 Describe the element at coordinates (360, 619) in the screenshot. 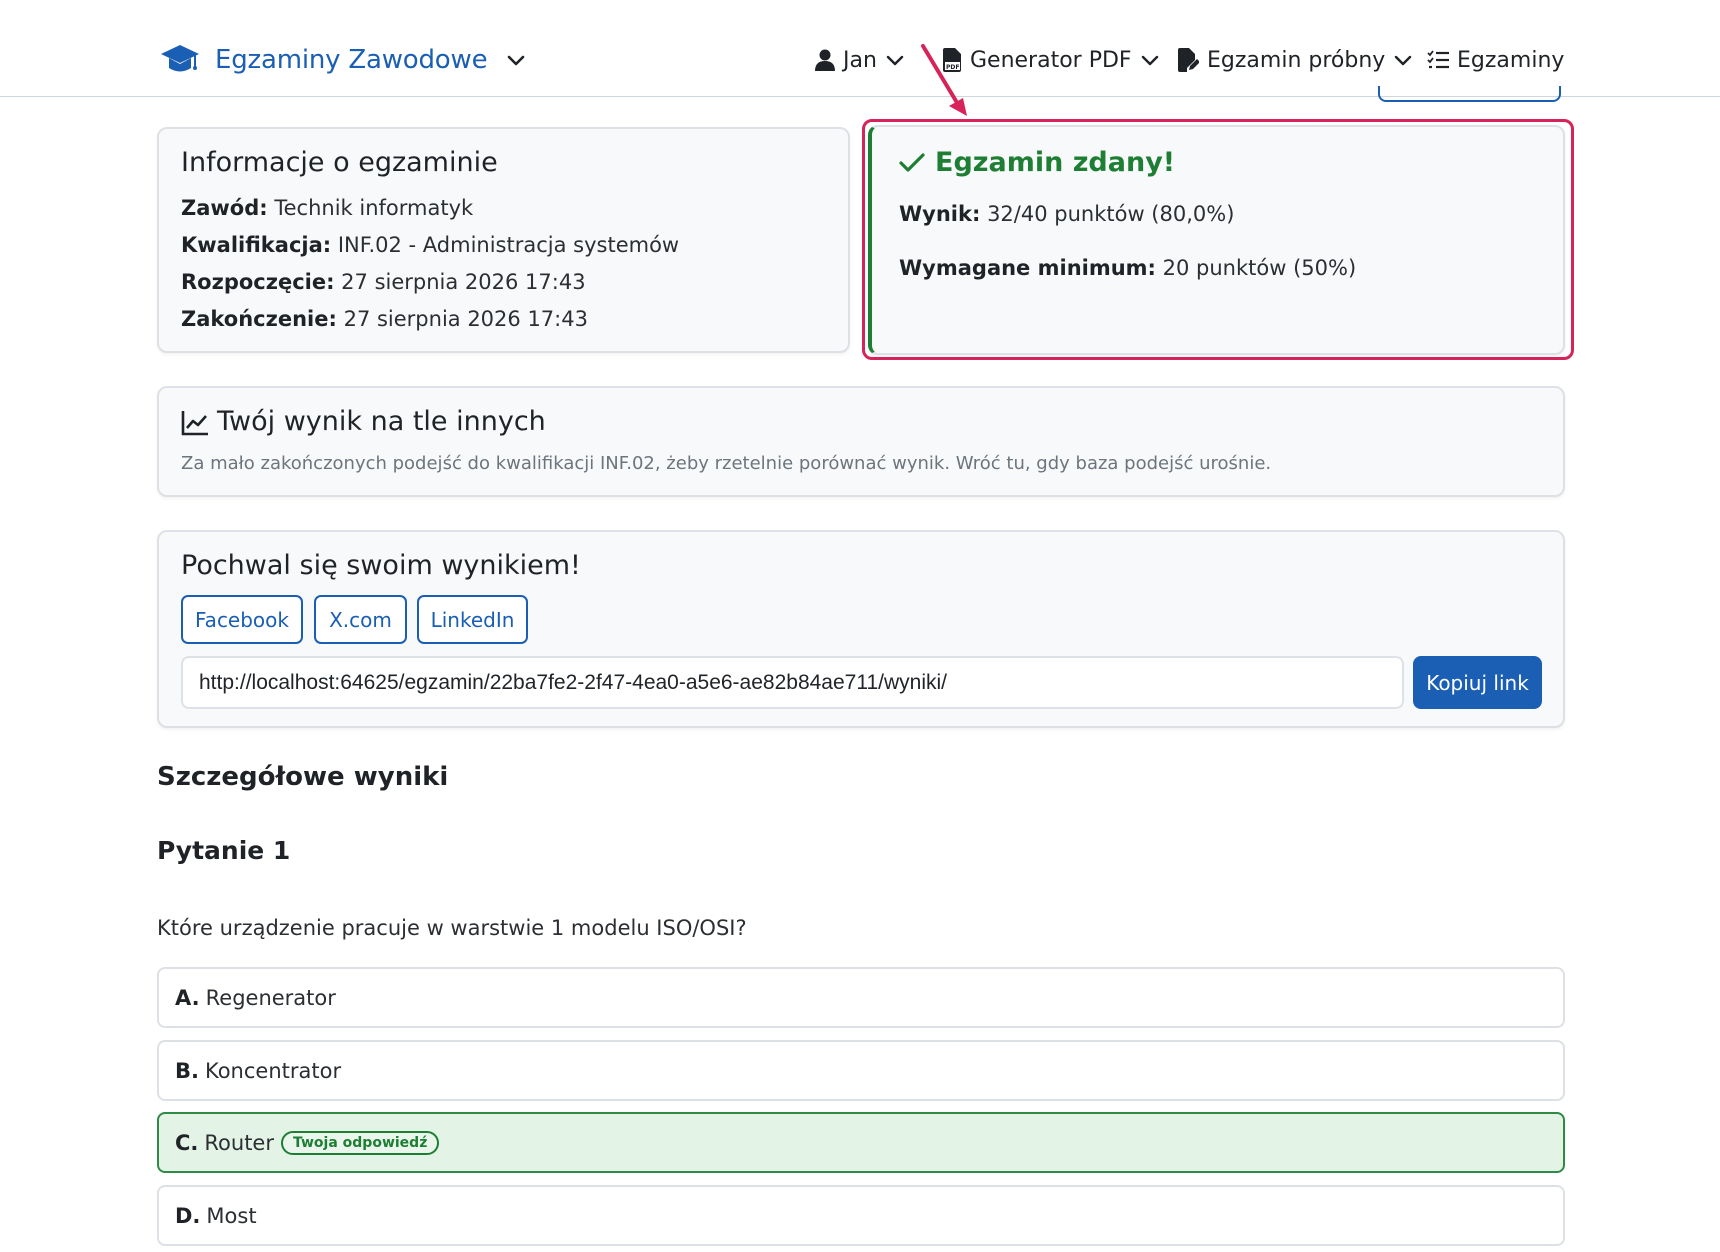

I see `share-x-button: X.com` at that location.